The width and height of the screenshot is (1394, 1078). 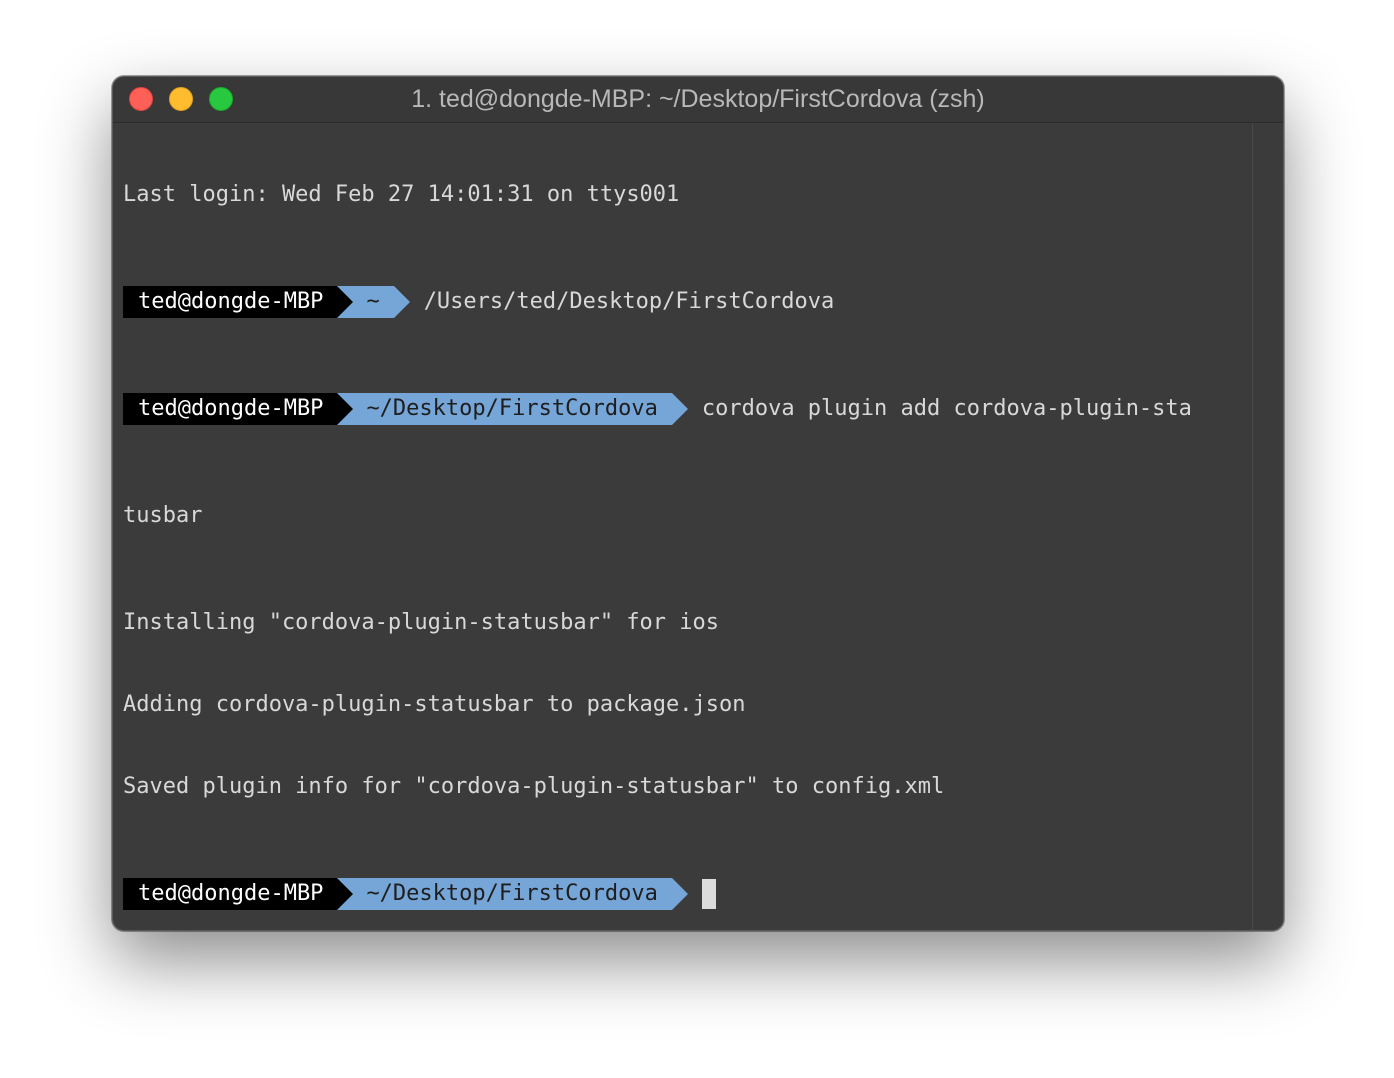 I want to click on scrollbar-track, so click(x=1267, y=526).